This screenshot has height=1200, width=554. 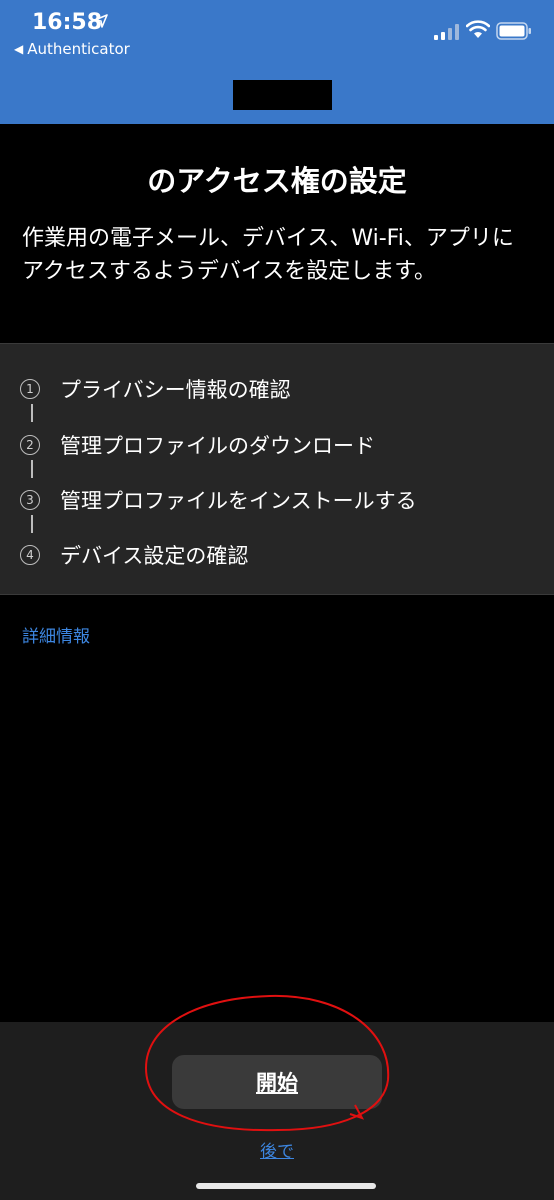 What do you see at coordinates (30, 555) in the screenshot?
I see `step-number-badge: 4` at bounding box center [30, 555].